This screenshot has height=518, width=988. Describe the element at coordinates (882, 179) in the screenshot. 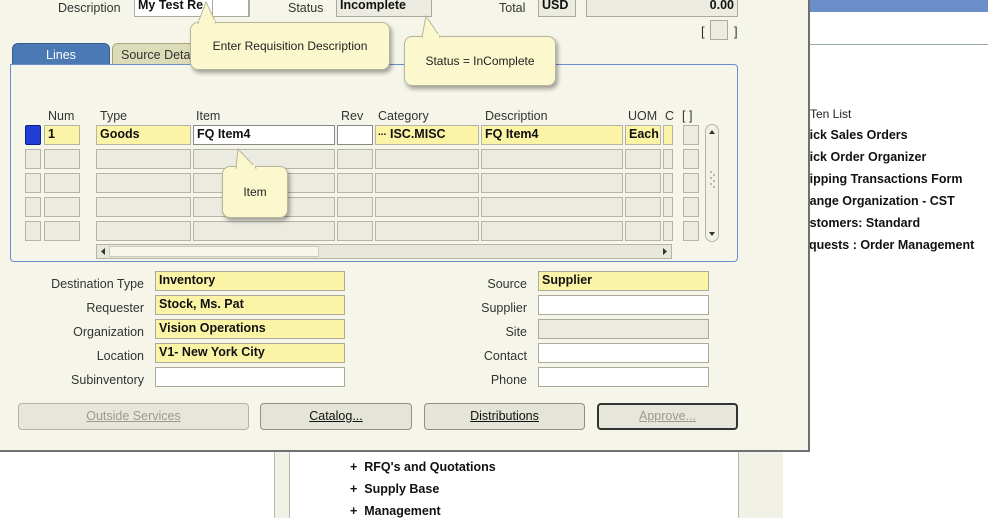

I see `top-ten-item: hipping Transactions Form` at that location.